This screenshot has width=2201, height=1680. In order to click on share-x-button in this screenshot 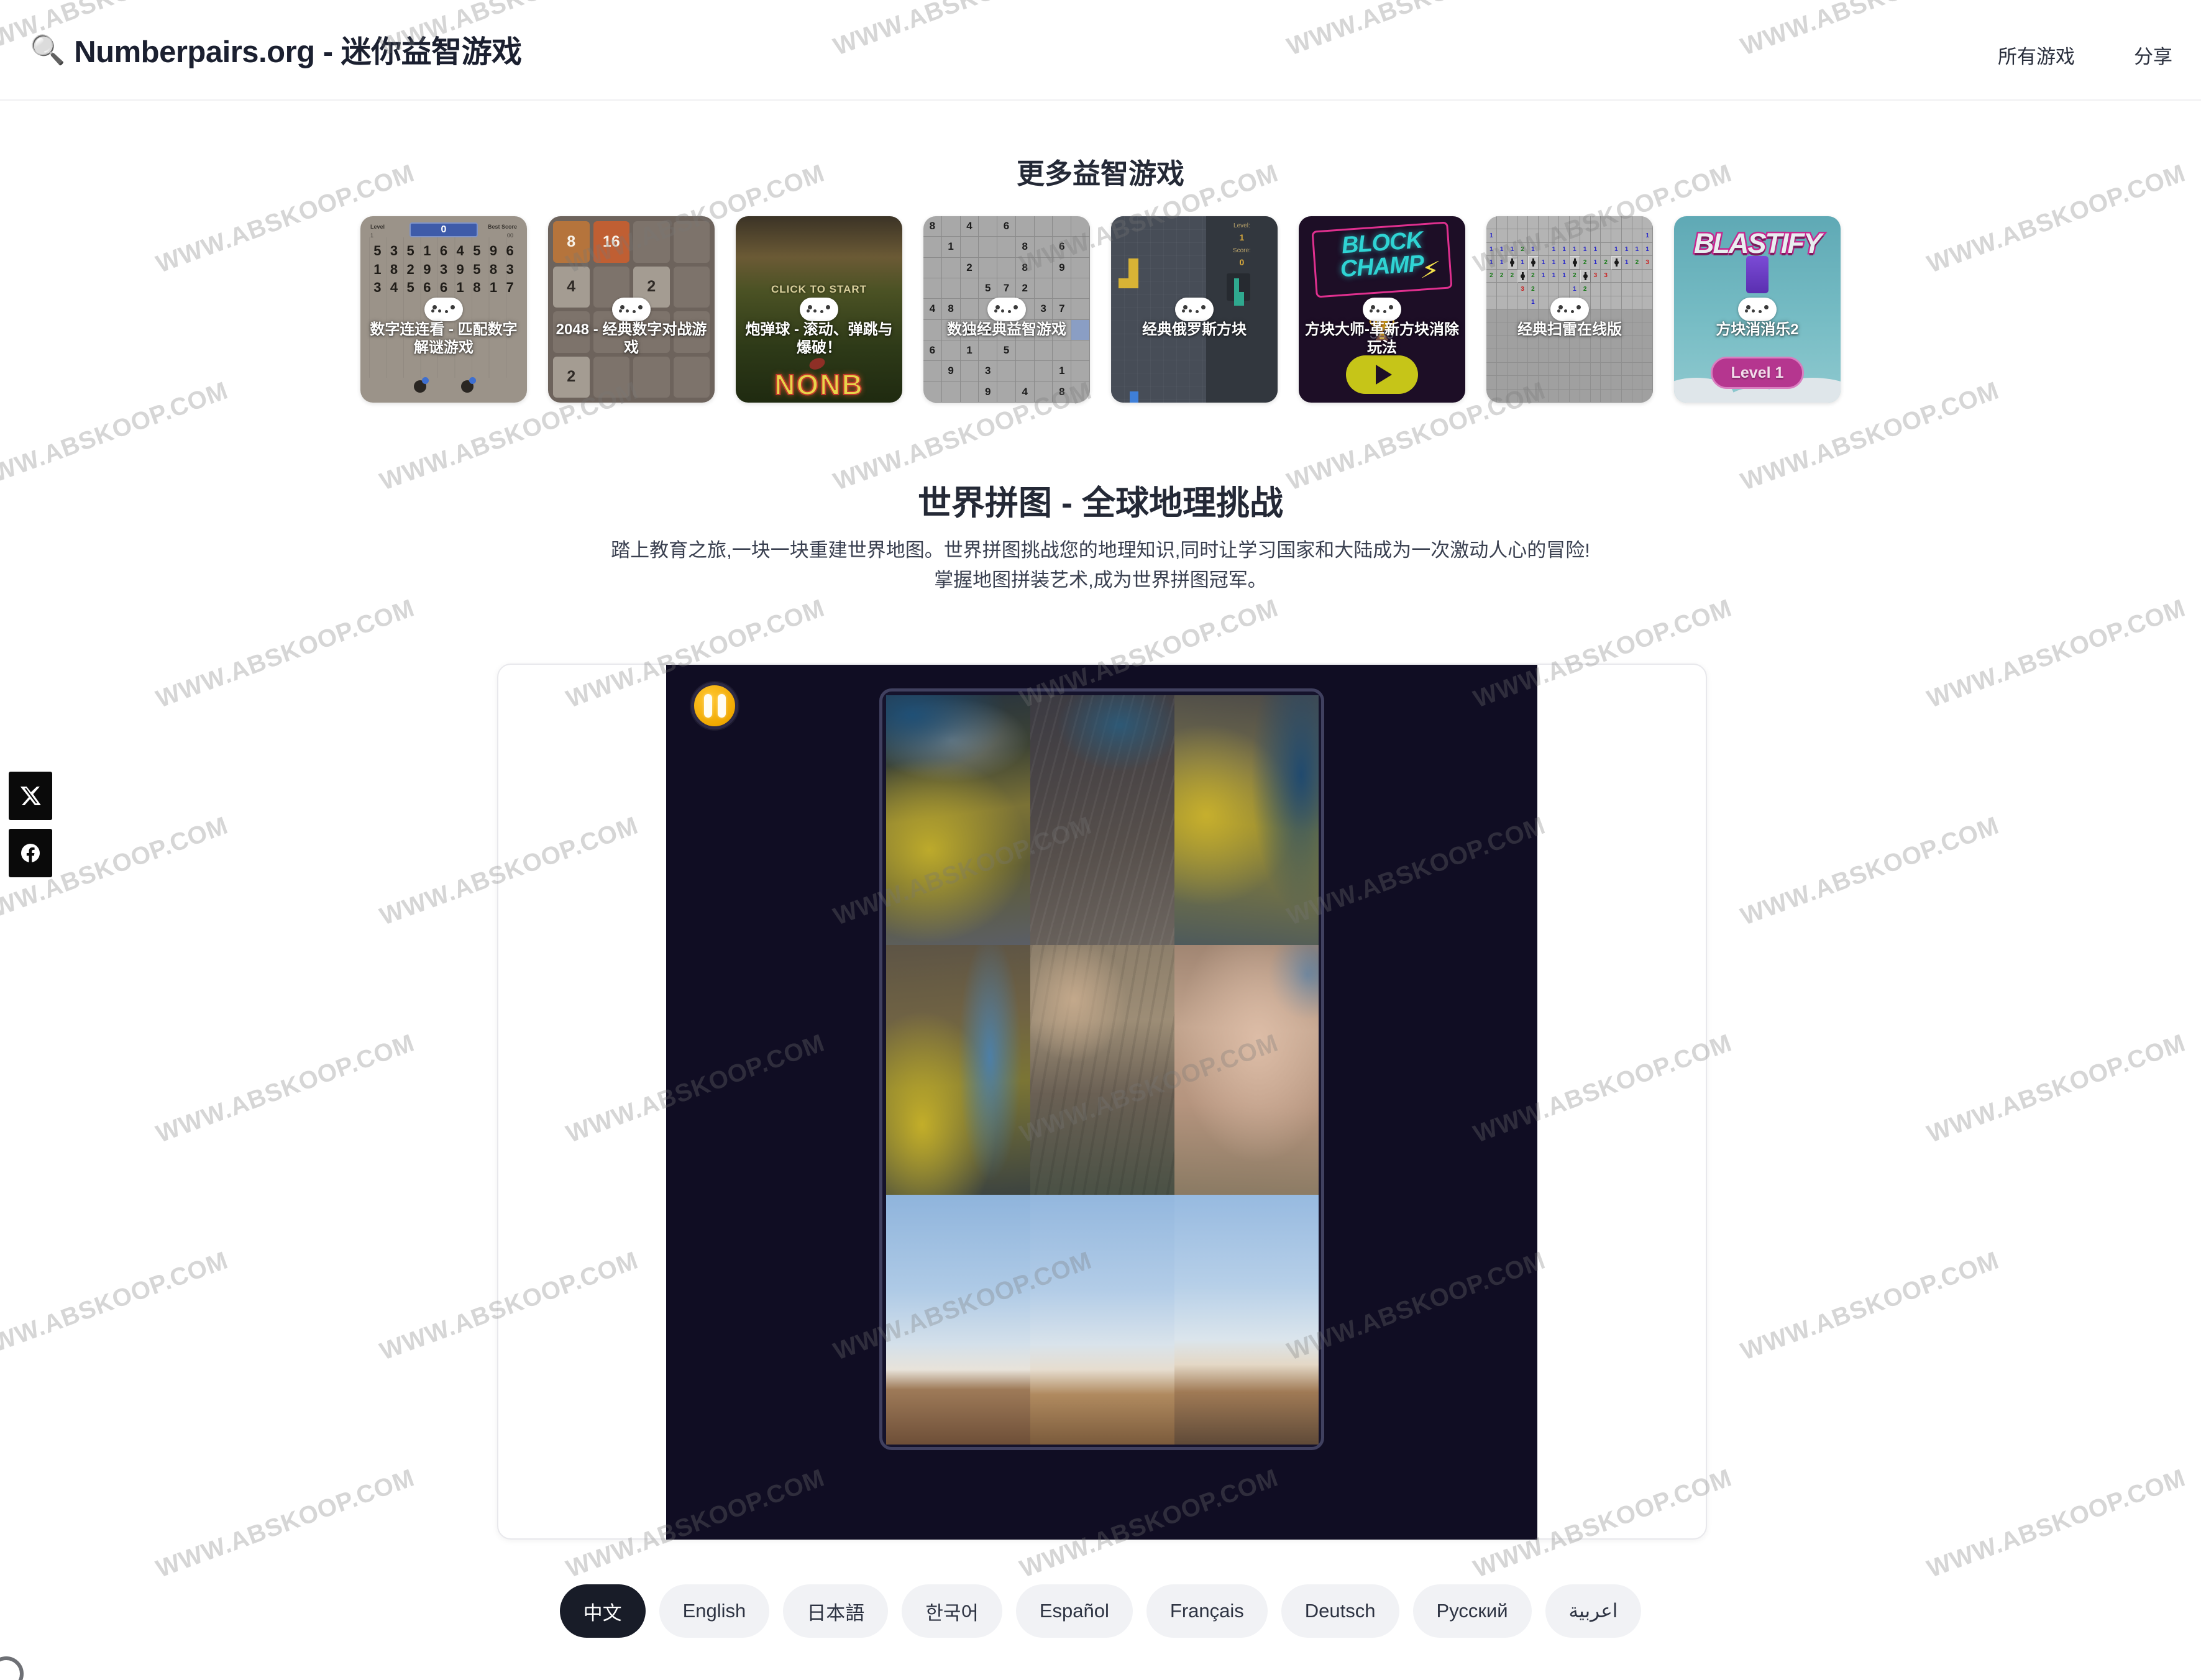, I will do `click(30, 796)`.